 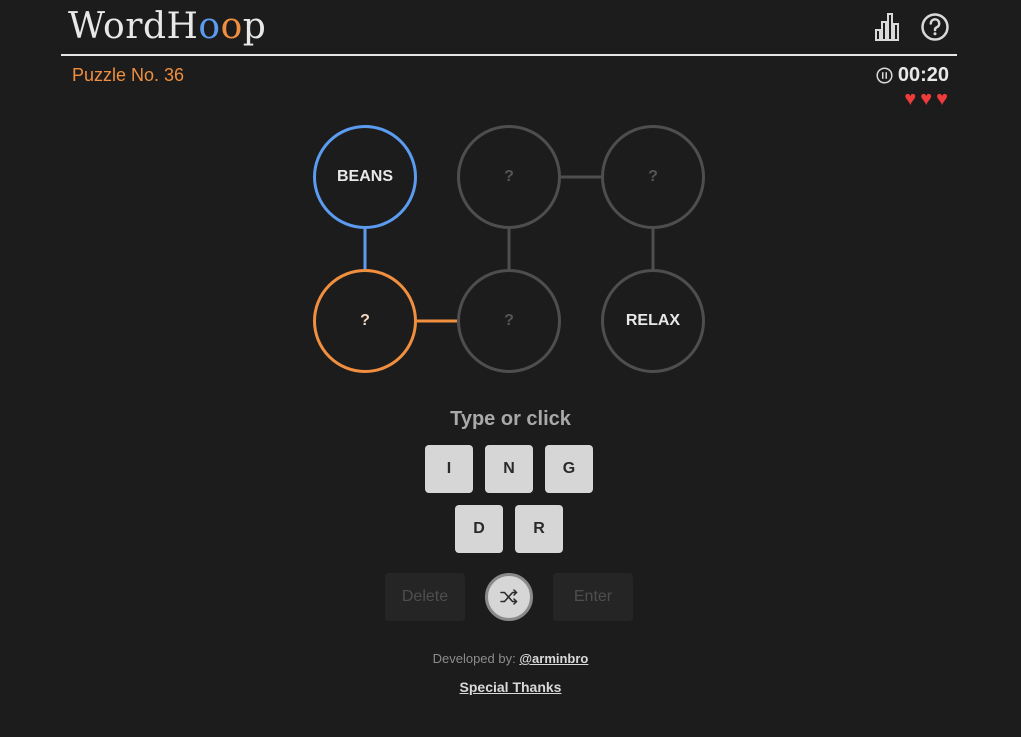 I want to click on puzzle-number: Puzzle No. 36, so click(x=128, y=75).